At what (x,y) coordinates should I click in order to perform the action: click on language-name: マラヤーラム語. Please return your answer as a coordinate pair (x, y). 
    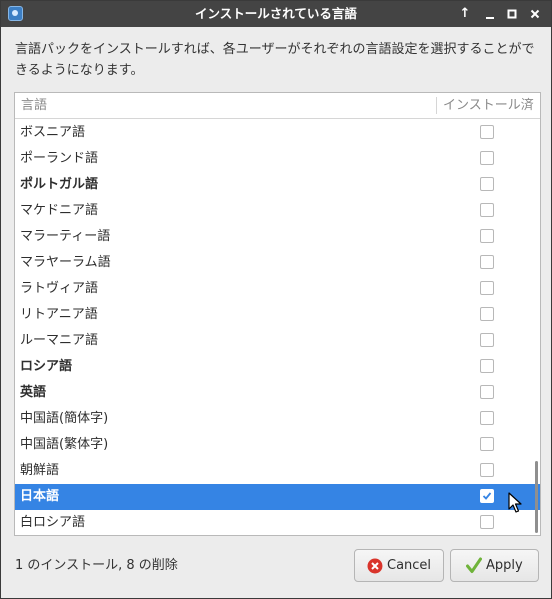
    Looking at the image, I should click on (65, 262).